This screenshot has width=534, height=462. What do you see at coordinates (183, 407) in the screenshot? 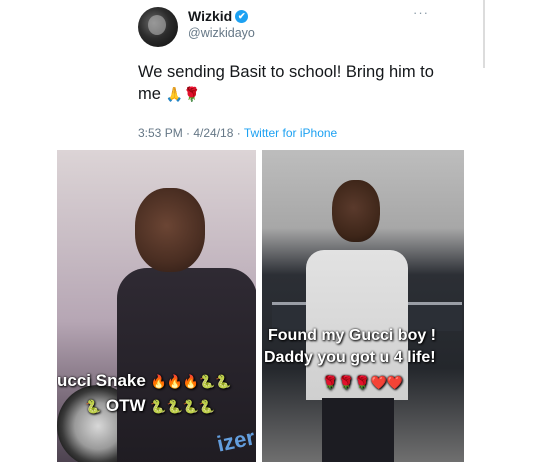
I see `left-caption-emojis-2: 🐍🐍🐍🐍` at bounding box center [183, 407].